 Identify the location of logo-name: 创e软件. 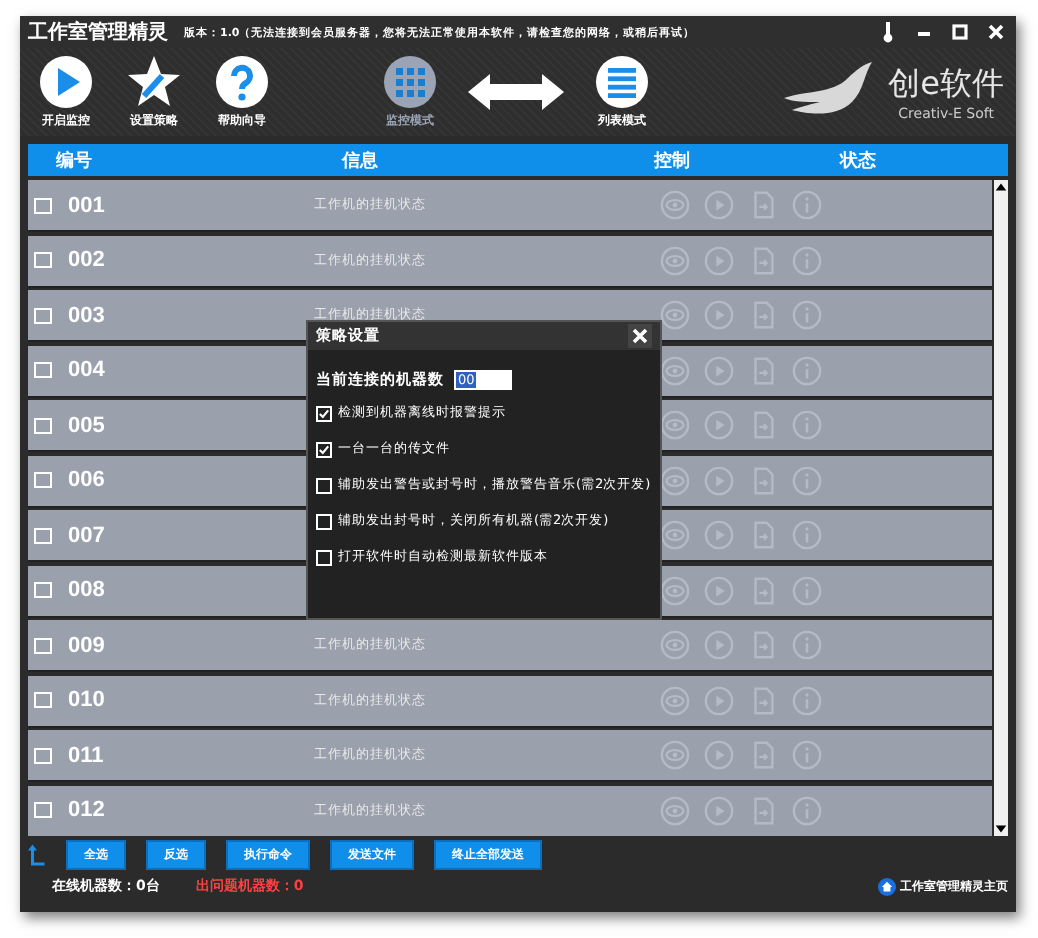
(946, 84).